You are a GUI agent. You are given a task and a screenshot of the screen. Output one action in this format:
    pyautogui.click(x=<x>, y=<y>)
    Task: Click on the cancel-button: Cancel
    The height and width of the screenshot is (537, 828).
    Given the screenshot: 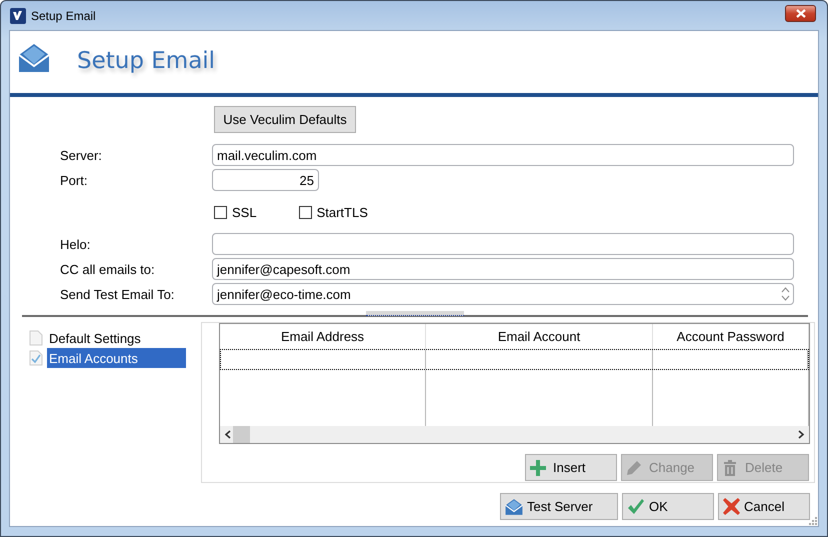 What is the action you would take?
    pyautogui.click(x=764, y=506)
    